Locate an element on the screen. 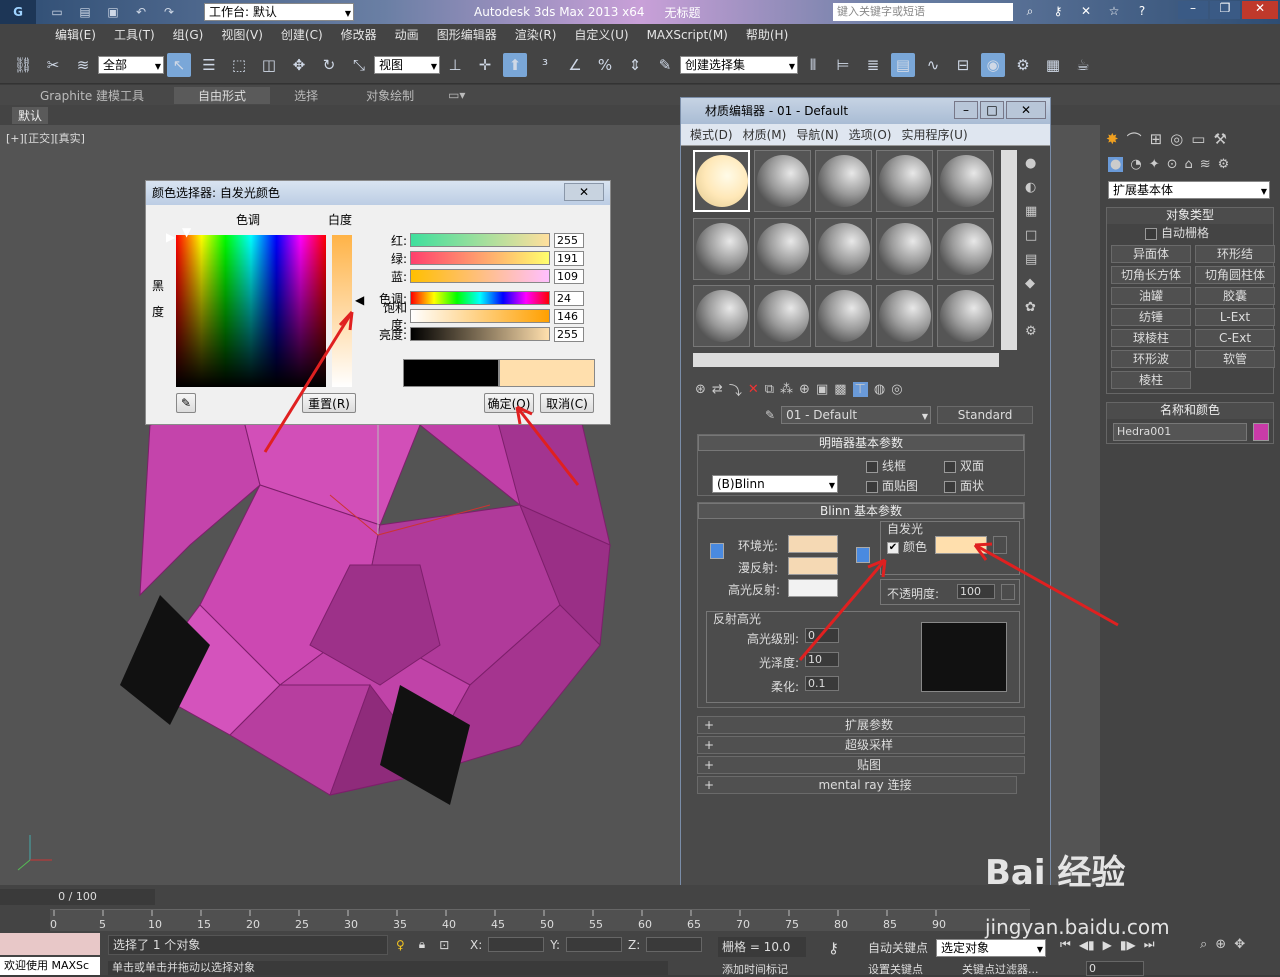 This screenshot has width=1280, height=977. value-spinner: 255 is located at coordinates (569, 334).